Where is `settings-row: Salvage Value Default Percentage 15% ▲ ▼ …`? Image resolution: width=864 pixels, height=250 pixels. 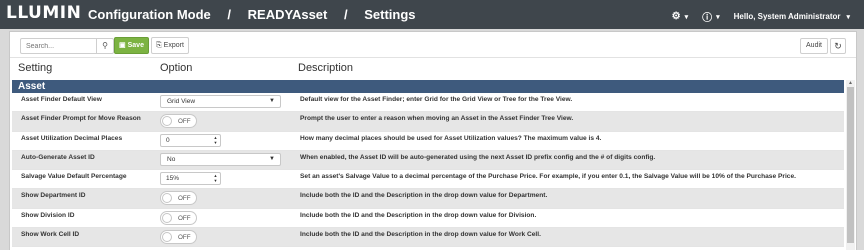 settings-row: Salvage Value Default Percentage 15% ▲ ▼ … is located at coordinates (428, 180).